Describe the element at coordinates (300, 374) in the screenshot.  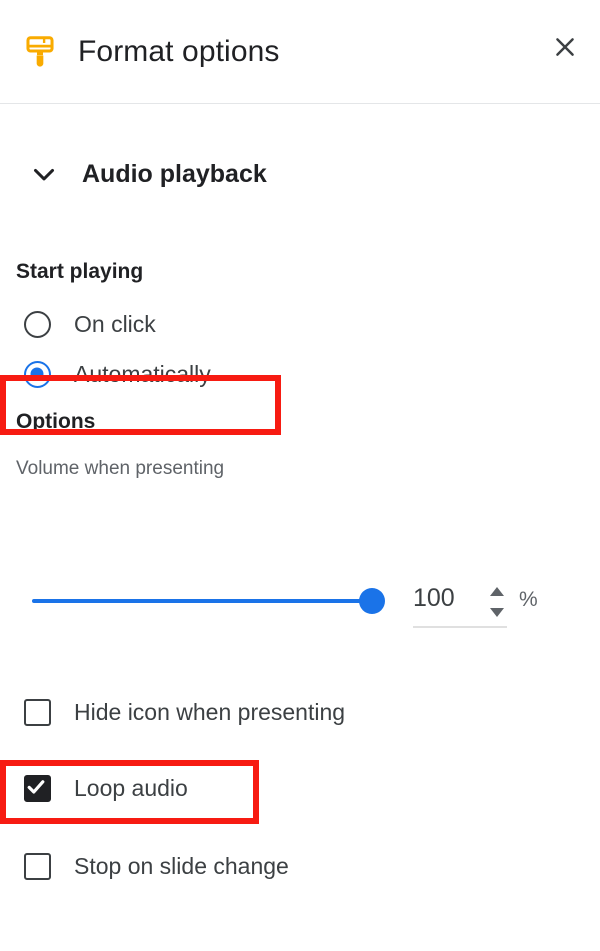
I see `radio-row-automatically: Automatically` at that location.